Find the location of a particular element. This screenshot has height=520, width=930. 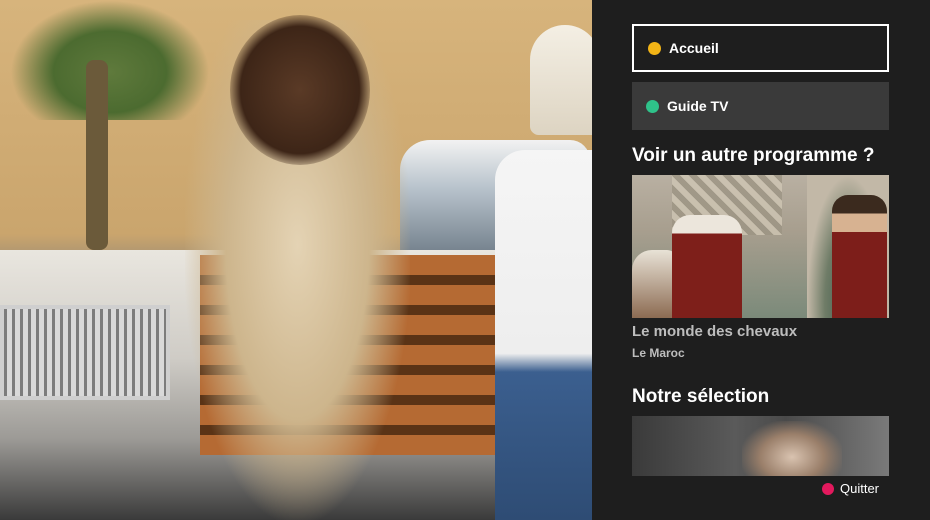

menu-item-accueil: Accueil is located at coordinates (760, 48).